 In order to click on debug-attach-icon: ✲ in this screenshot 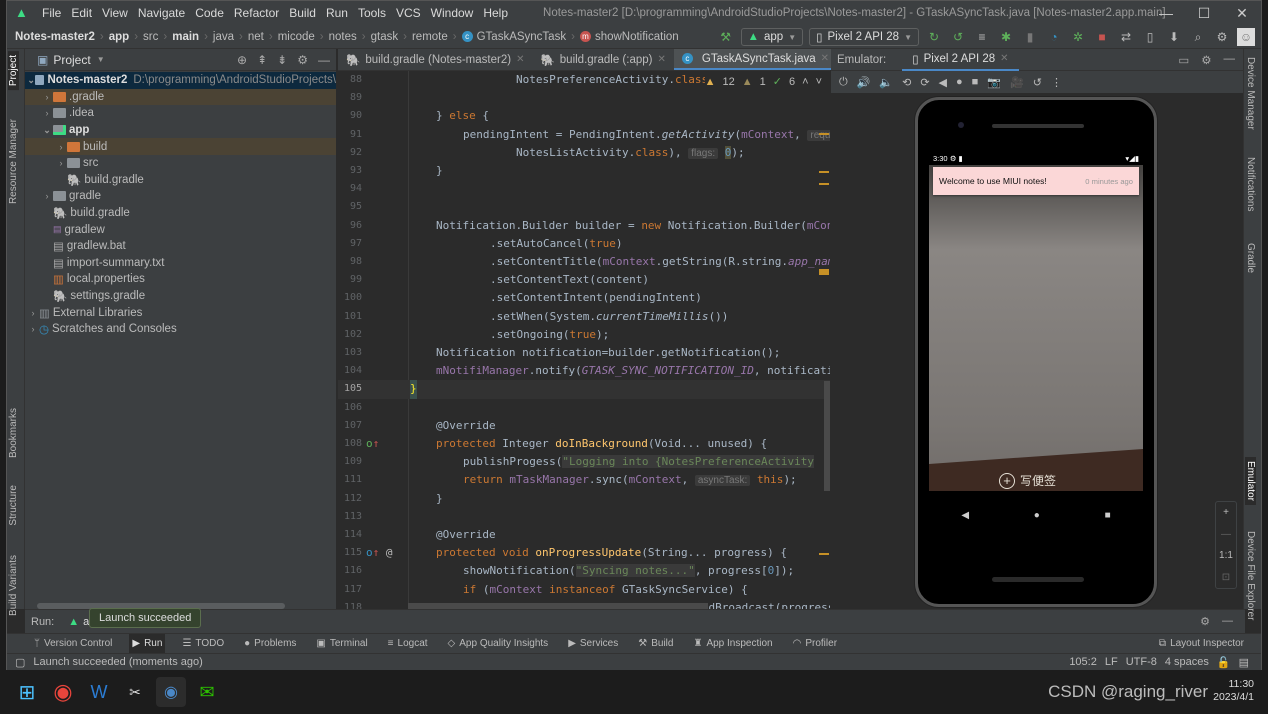, I will do `click(1078, 37)`.